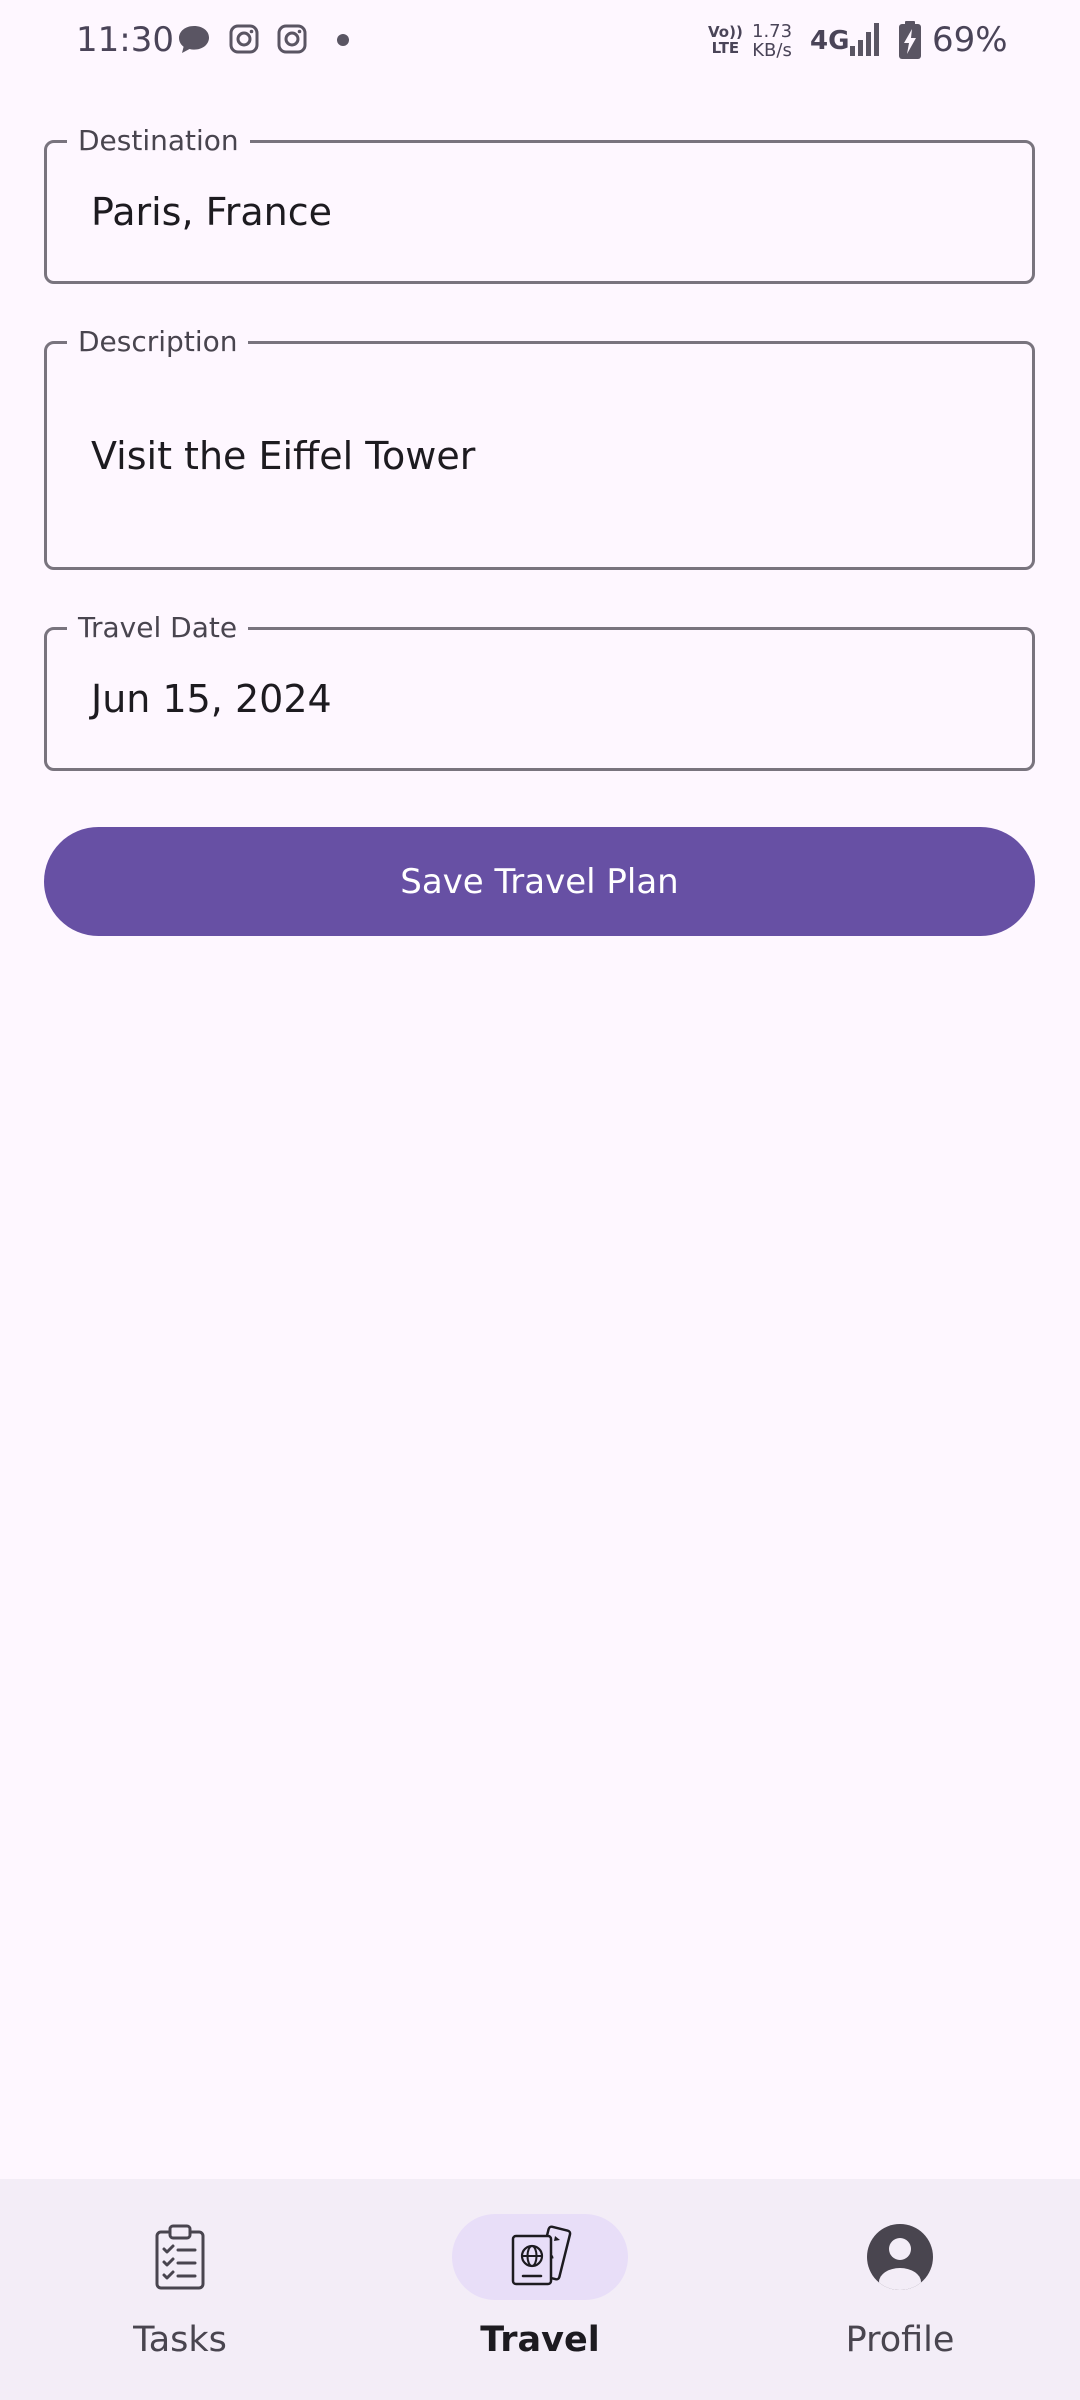 This screenshot has width=1080, height=2400. What do you see at coordinates (180, 2257) in the screenshot?
I see `clipboard-checklist-icon` at bounding box center [180, 2257].